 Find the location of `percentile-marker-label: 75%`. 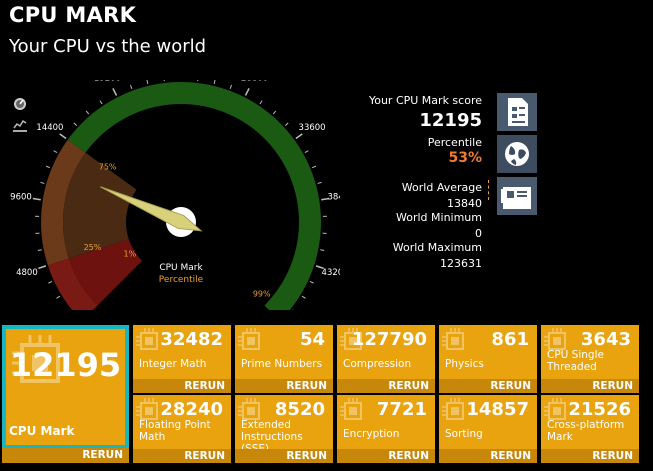

percentile-marker-label: 75% is located at coordinates (108, 166).